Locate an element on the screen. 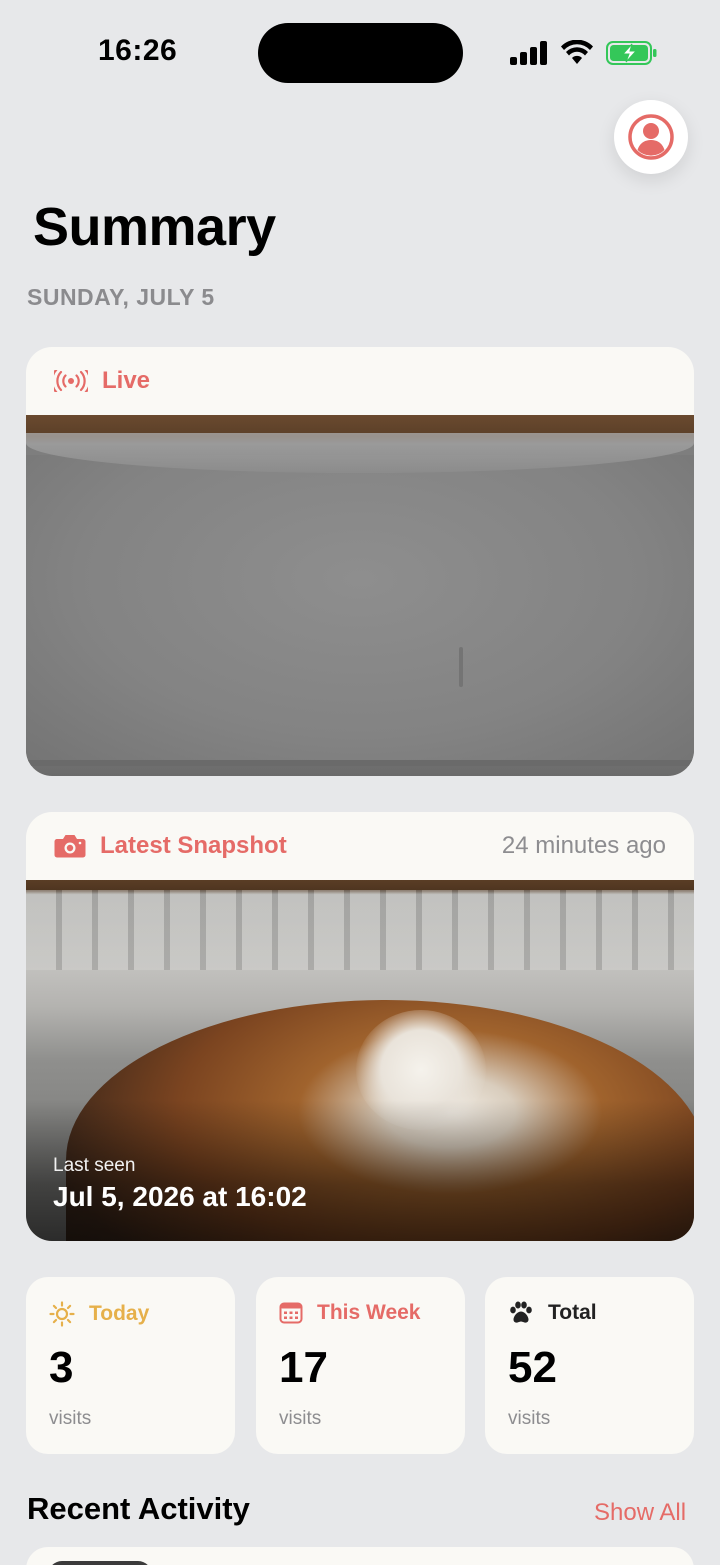  wifi-icon is located at coordinates (577, 52).